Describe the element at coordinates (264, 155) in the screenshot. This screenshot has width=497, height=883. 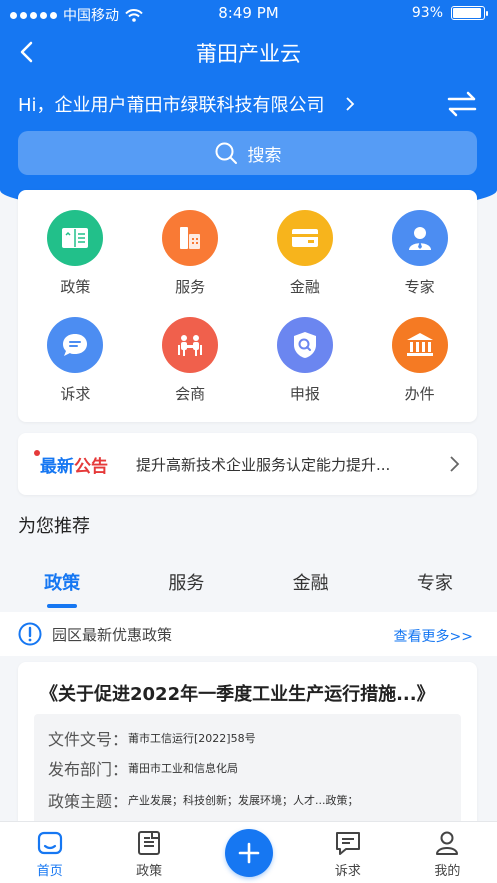
I see `search-label: 搜索` at that location.